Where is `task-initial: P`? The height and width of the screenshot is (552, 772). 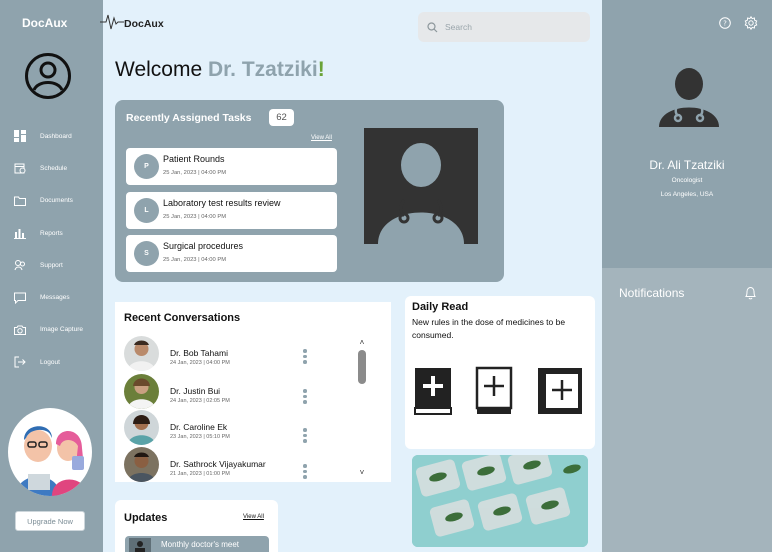
task-initial: P is located at coordinates (146, 166).